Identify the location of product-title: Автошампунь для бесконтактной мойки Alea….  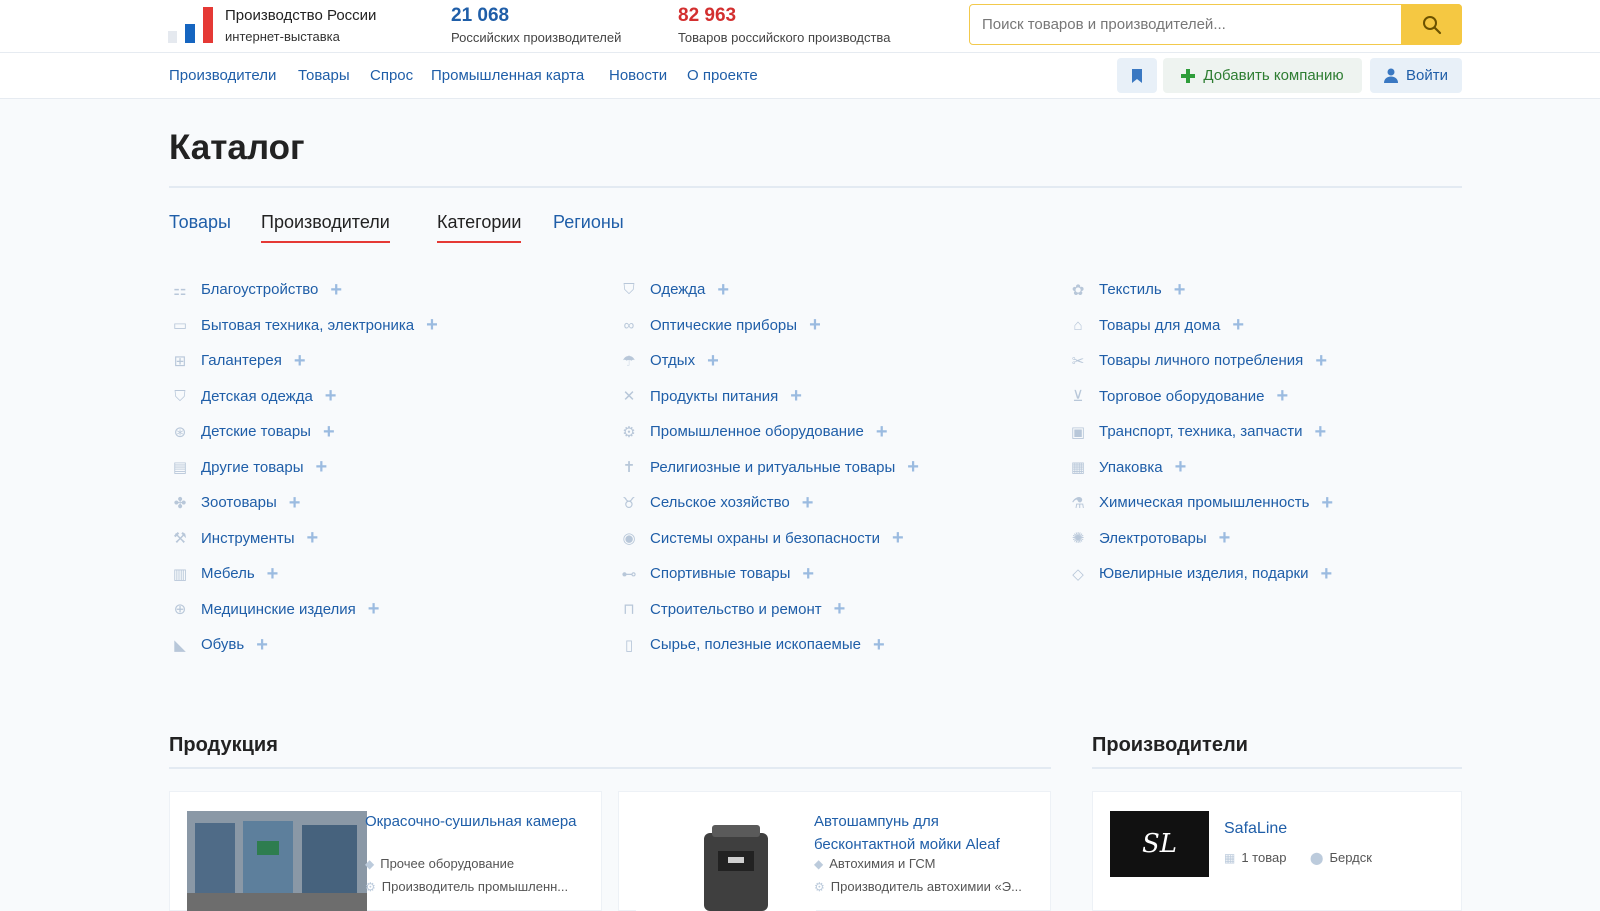
(924, 833).